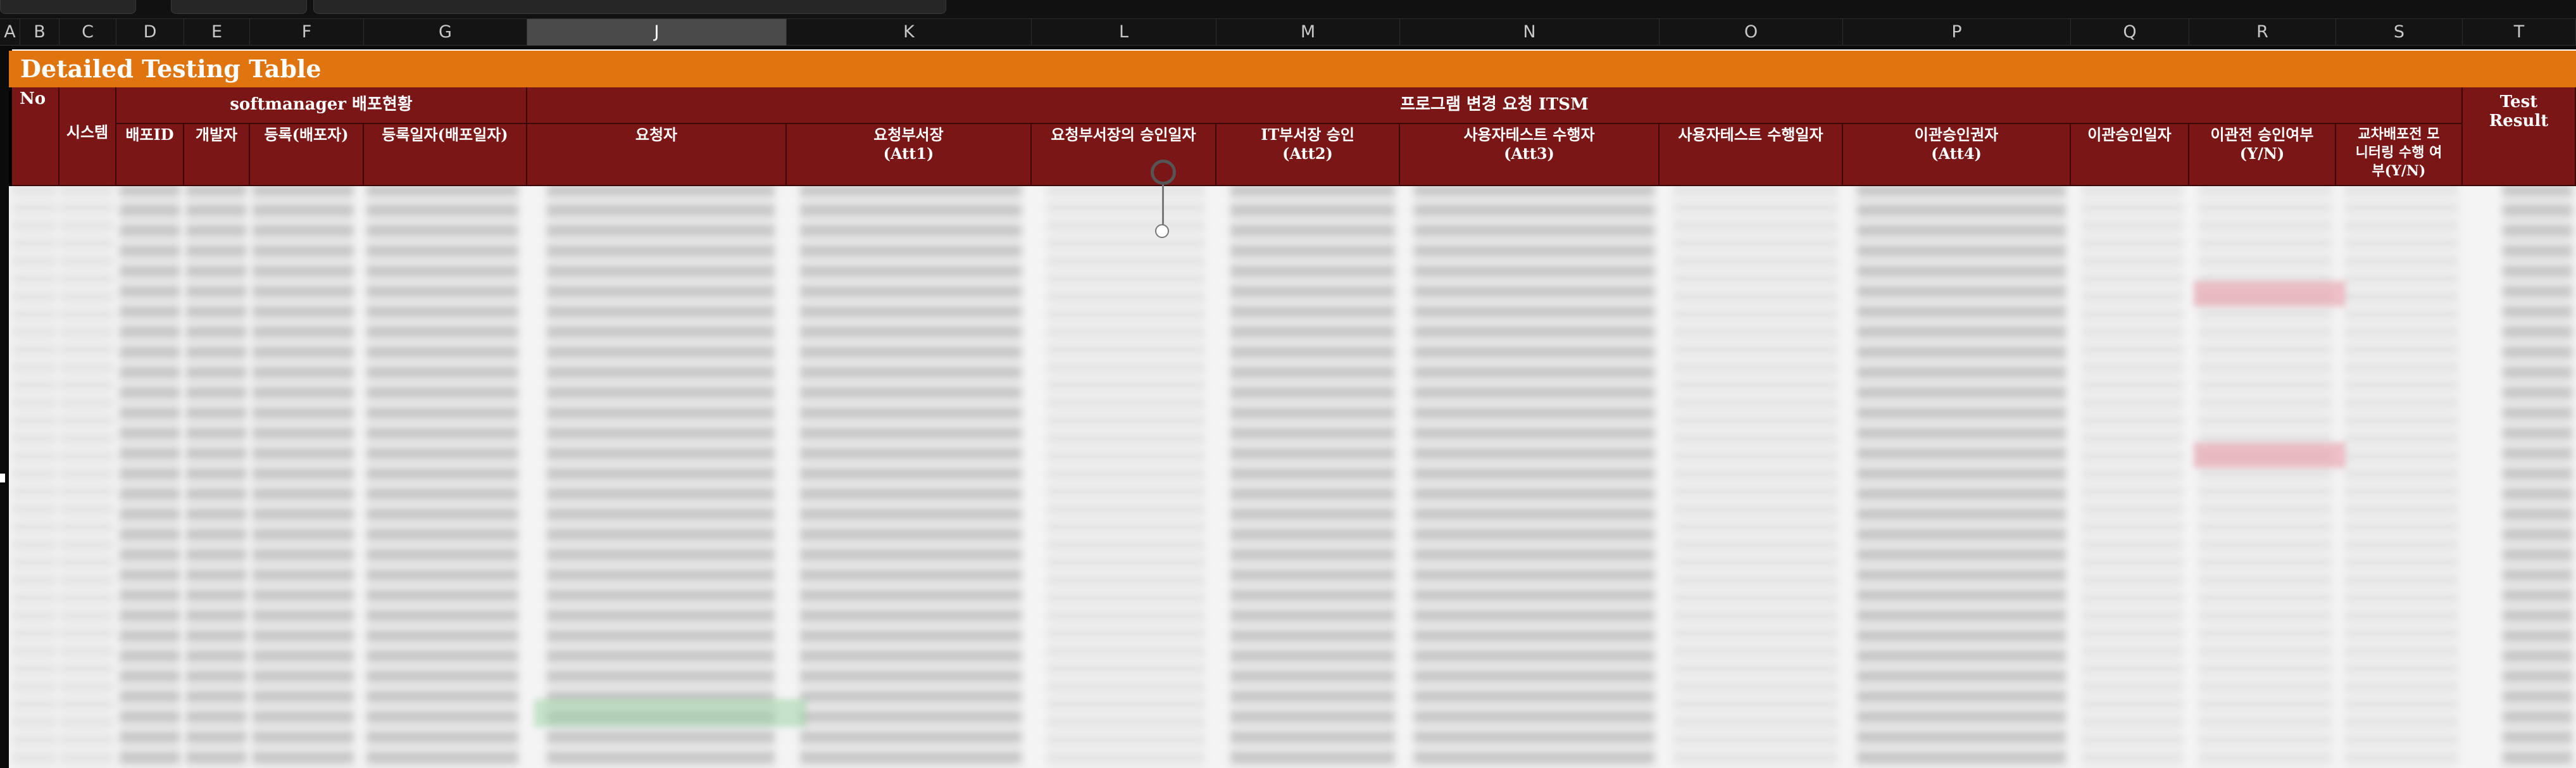 This screenshot has height=768, width=2576. Describe the element at coordinates (1957, 155) in the screenshot. I see `header-transfer-approver: 이관승인권자 (Att4)` at that location.